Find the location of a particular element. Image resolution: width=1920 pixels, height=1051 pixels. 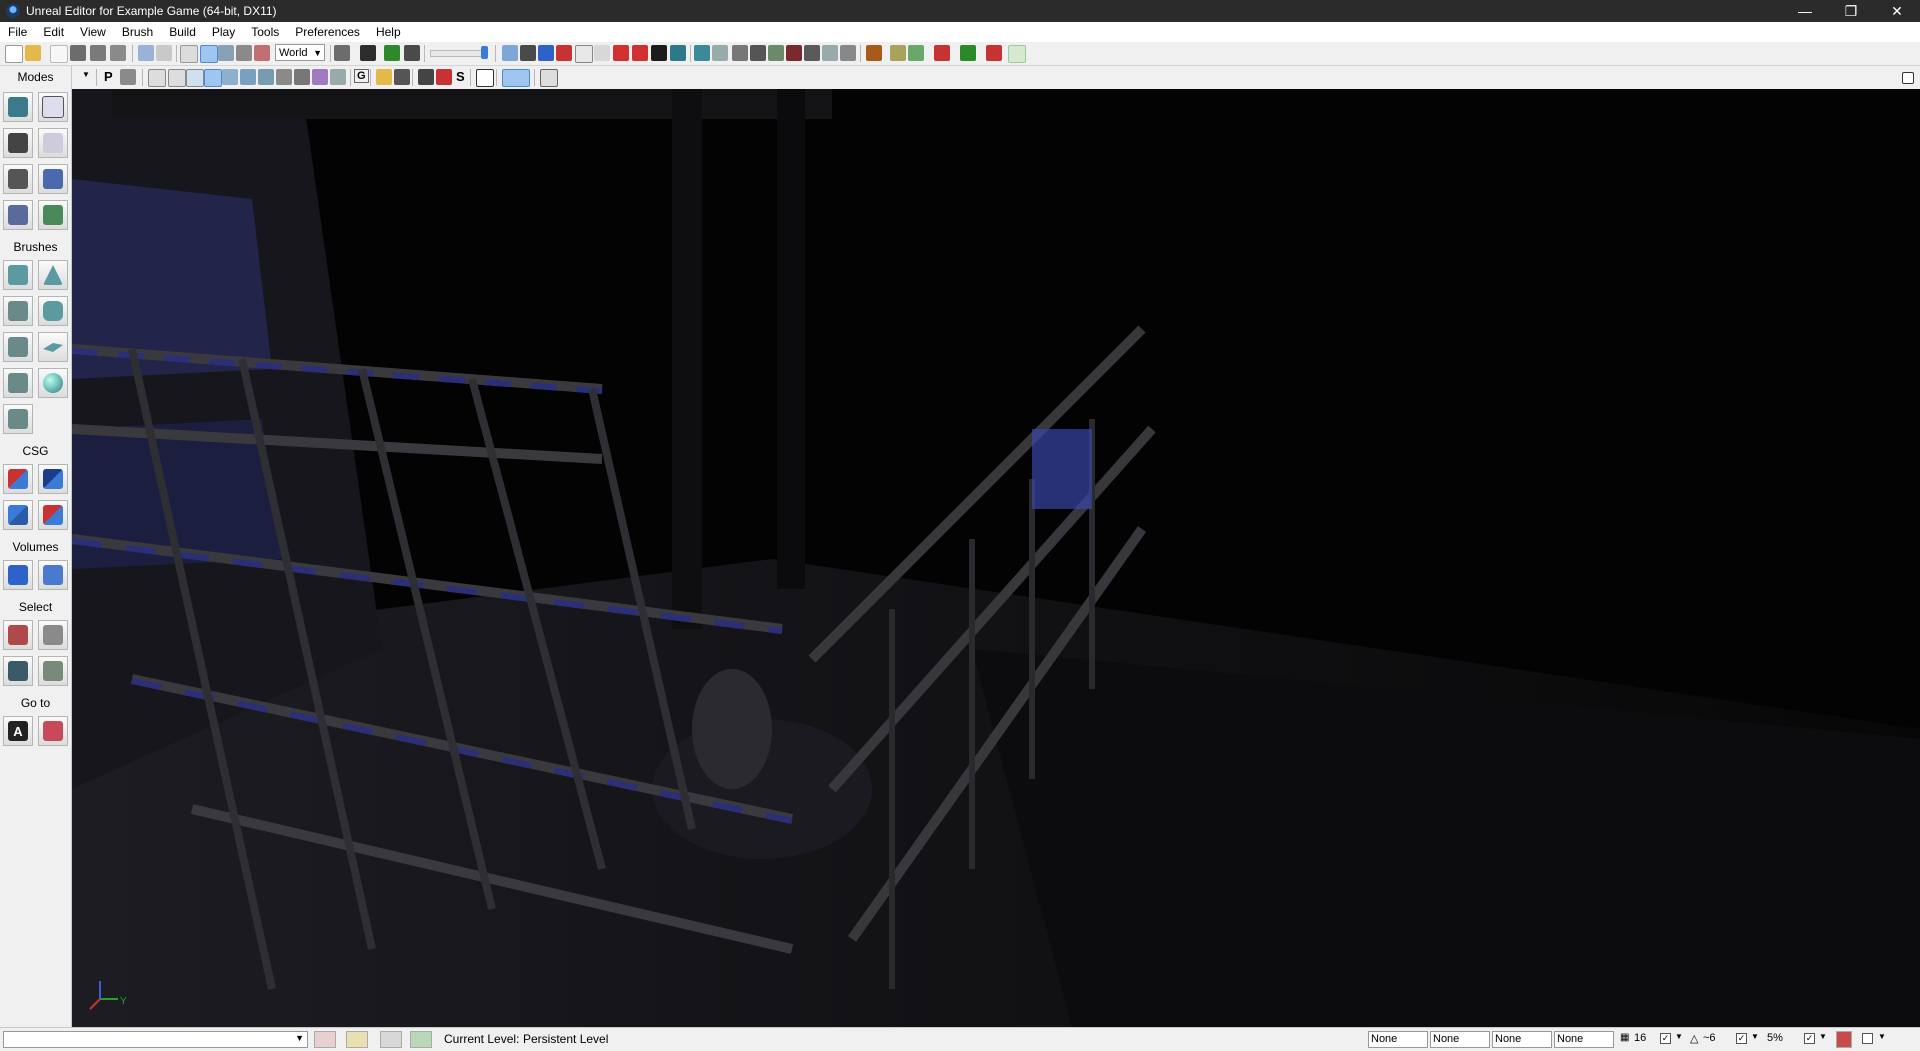

cylinder-brush-button is located at coordinates (53, 311).